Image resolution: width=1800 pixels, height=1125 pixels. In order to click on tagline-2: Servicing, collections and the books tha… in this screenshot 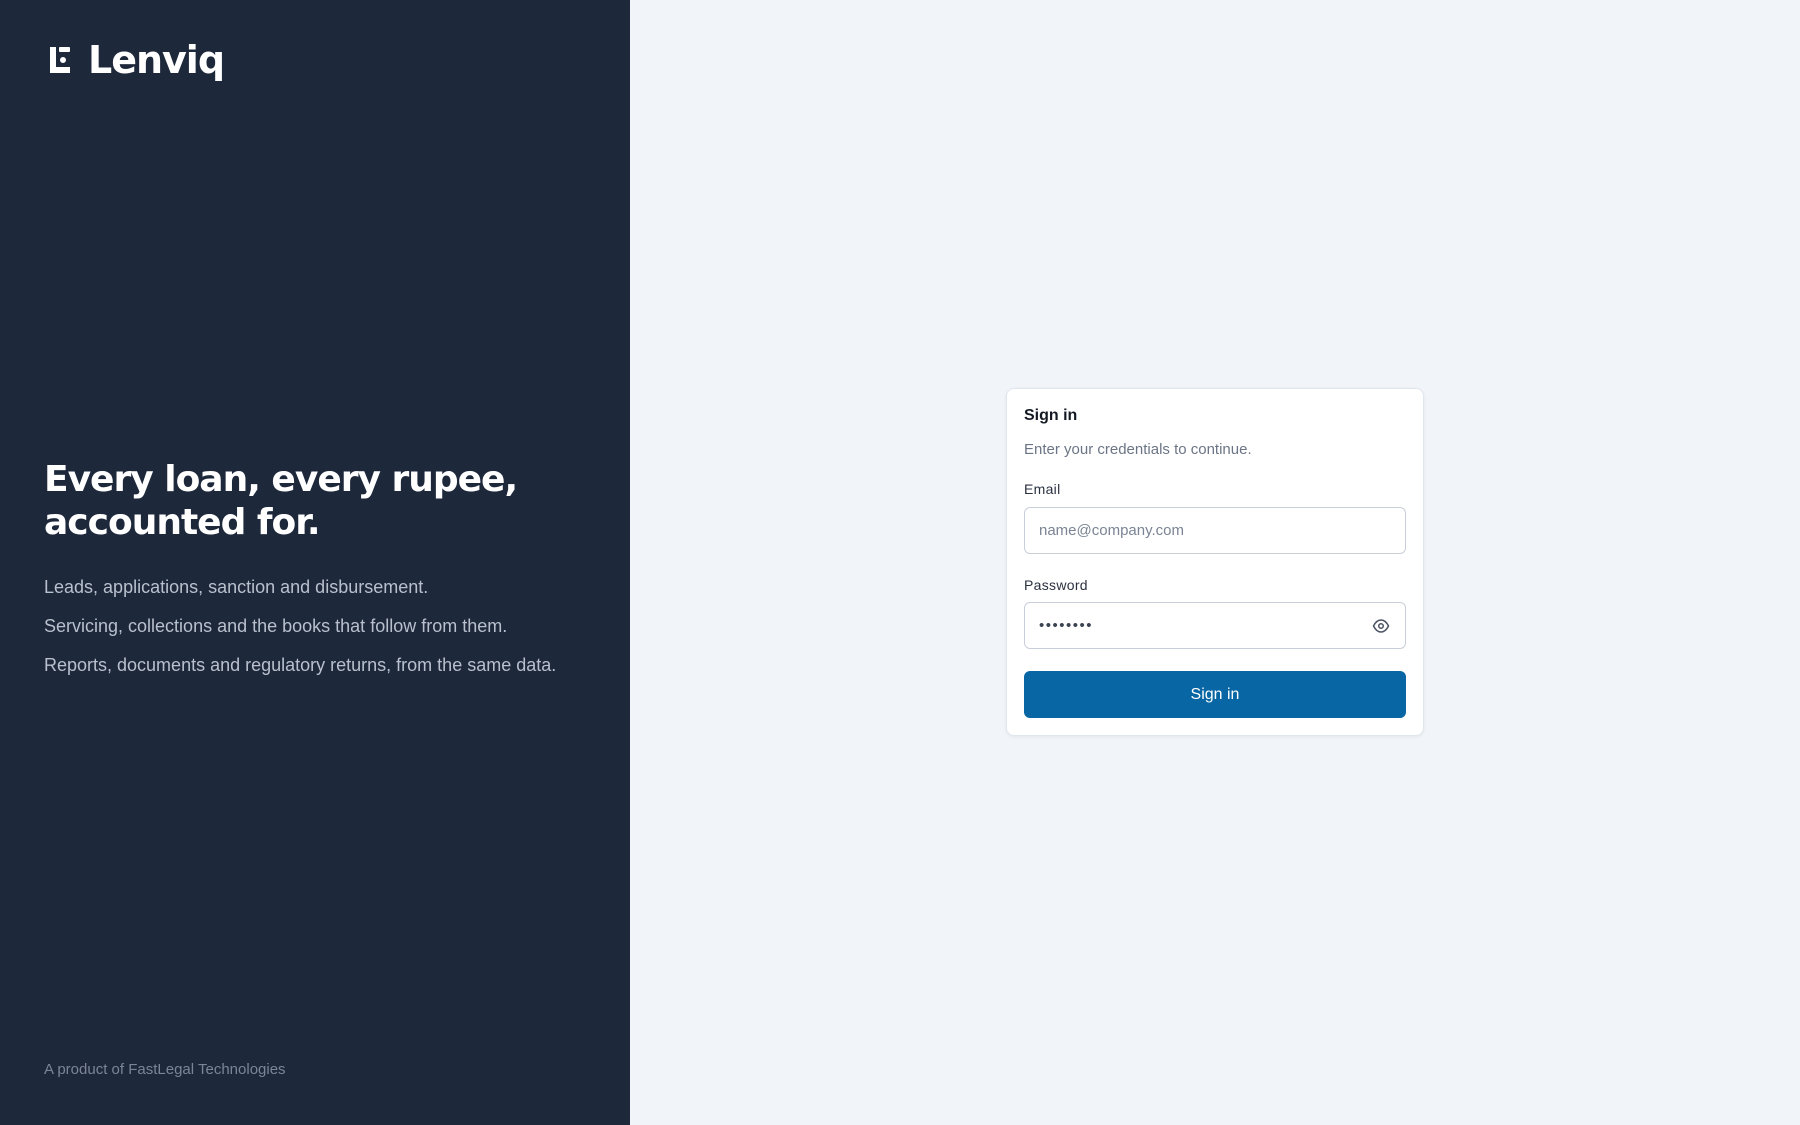, I will do `click(276, 626)`.